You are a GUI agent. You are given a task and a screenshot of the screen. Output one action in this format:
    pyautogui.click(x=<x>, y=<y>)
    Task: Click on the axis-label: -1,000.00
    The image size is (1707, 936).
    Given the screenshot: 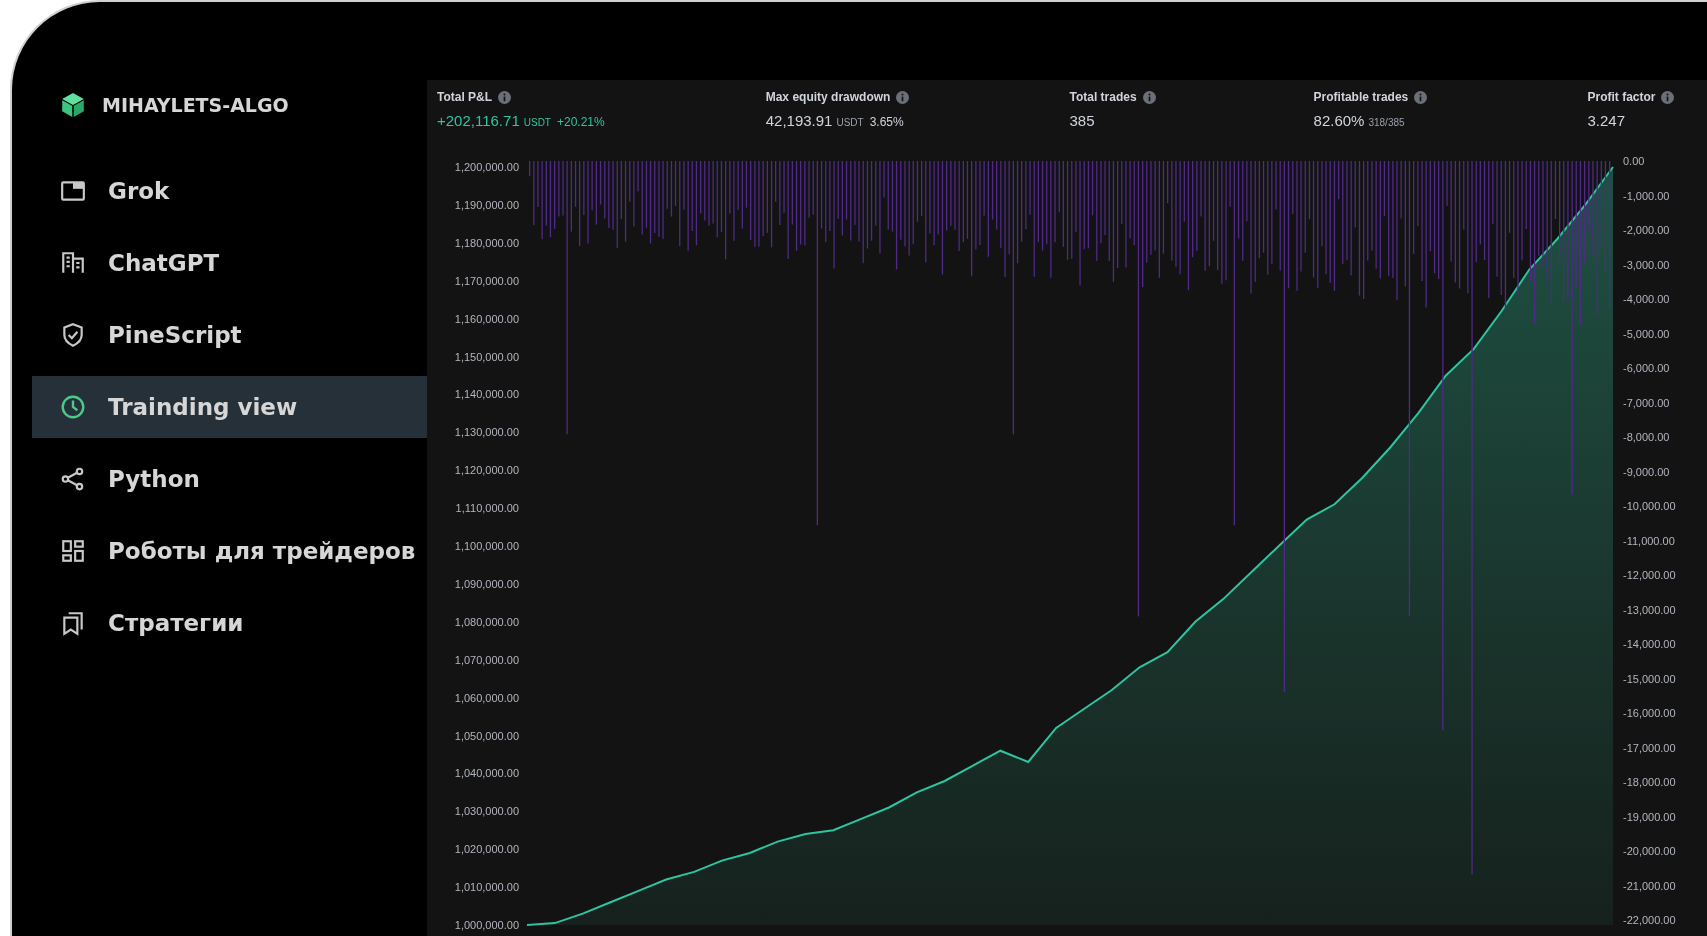 What is the action you would take?
    pyautogui.click(x=1646, y=195)
    